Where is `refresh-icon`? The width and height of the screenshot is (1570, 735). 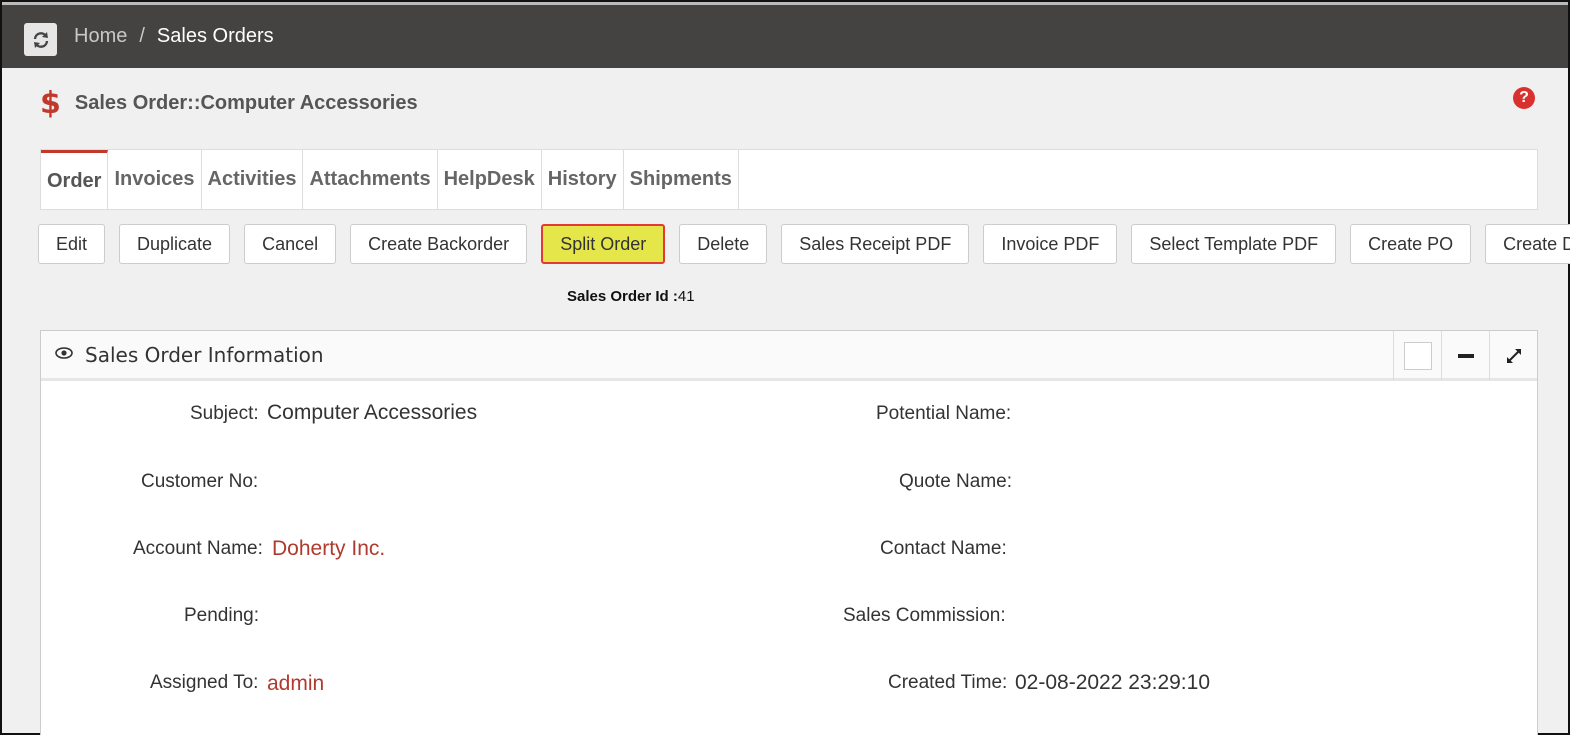 refresh-icon is located at coordinates (40, 39).